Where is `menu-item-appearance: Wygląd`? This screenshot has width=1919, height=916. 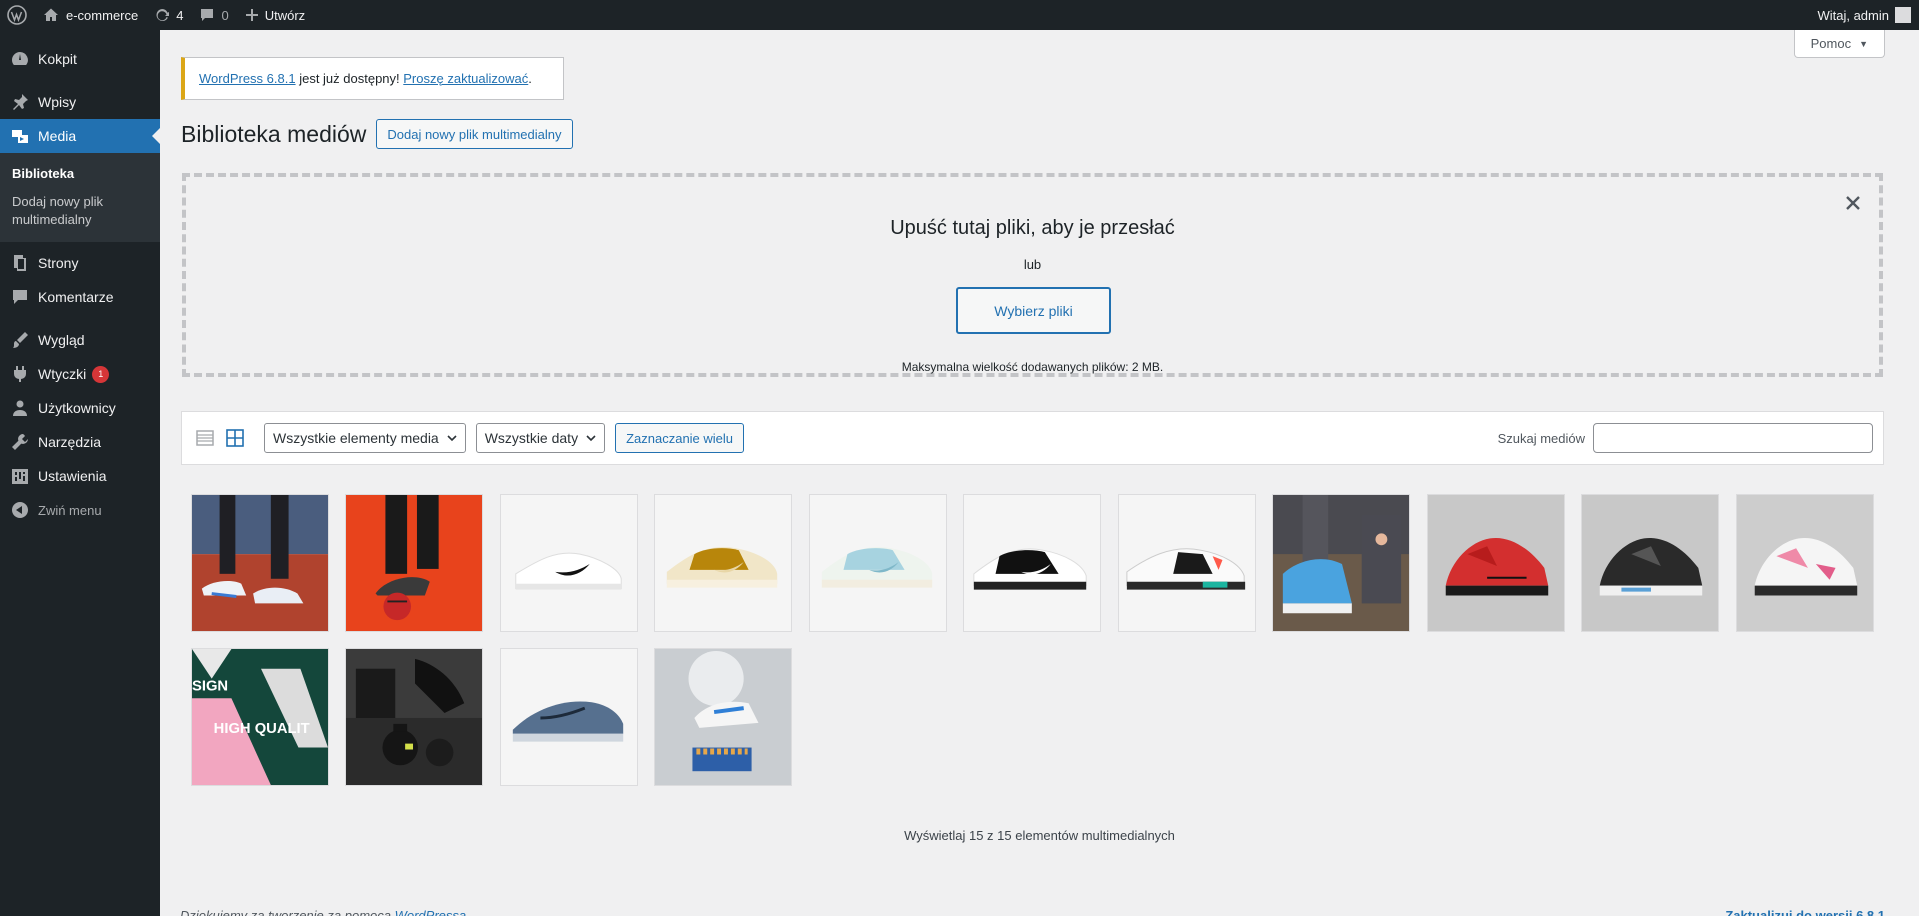 menu-item-appearance: Wygląd is located at coordinates (80, 340).